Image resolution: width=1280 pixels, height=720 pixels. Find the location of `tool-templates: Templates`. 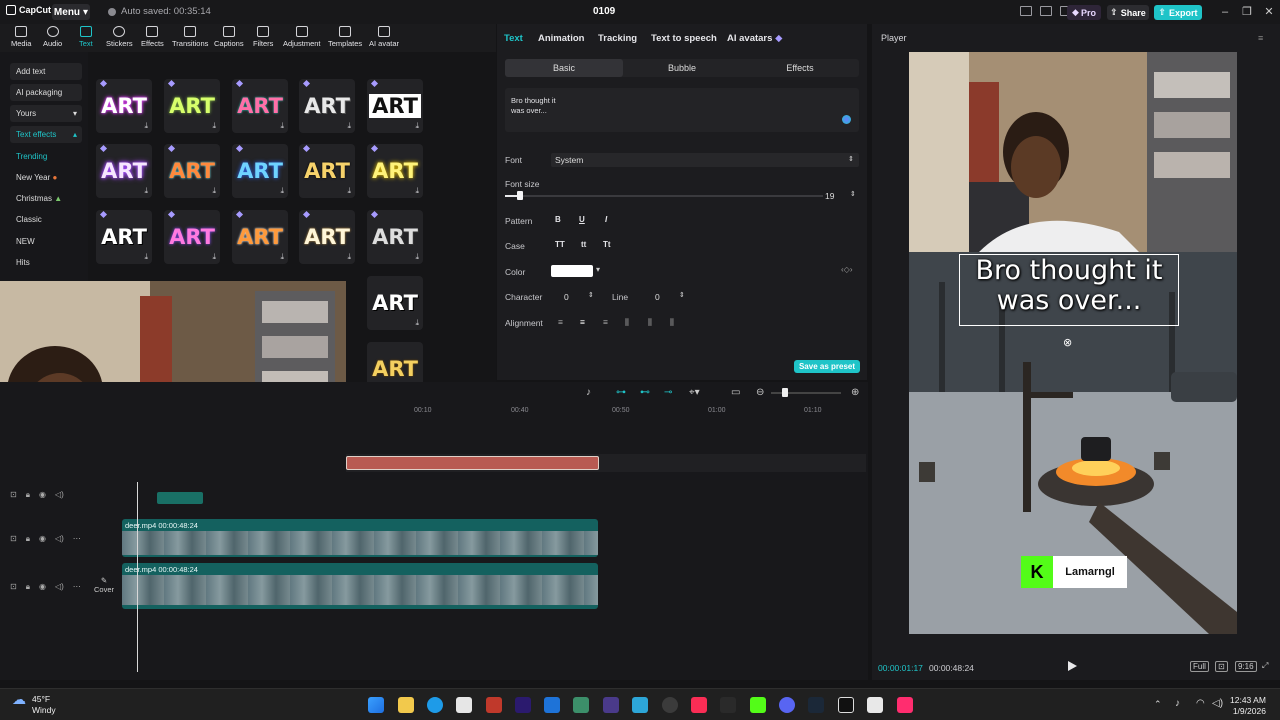

tool-templates: Templates is located at coordinates (345, 37).